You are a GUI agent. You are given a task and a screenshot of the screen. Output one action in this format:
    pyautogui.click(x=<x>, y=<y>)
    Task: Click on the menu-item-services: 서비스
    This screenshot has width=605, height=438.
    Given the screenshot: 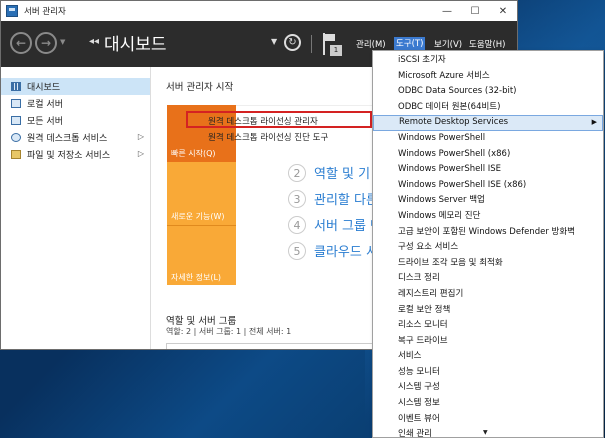 What is the action you would take?
    pyautogui.click(x=488, y=357)
    